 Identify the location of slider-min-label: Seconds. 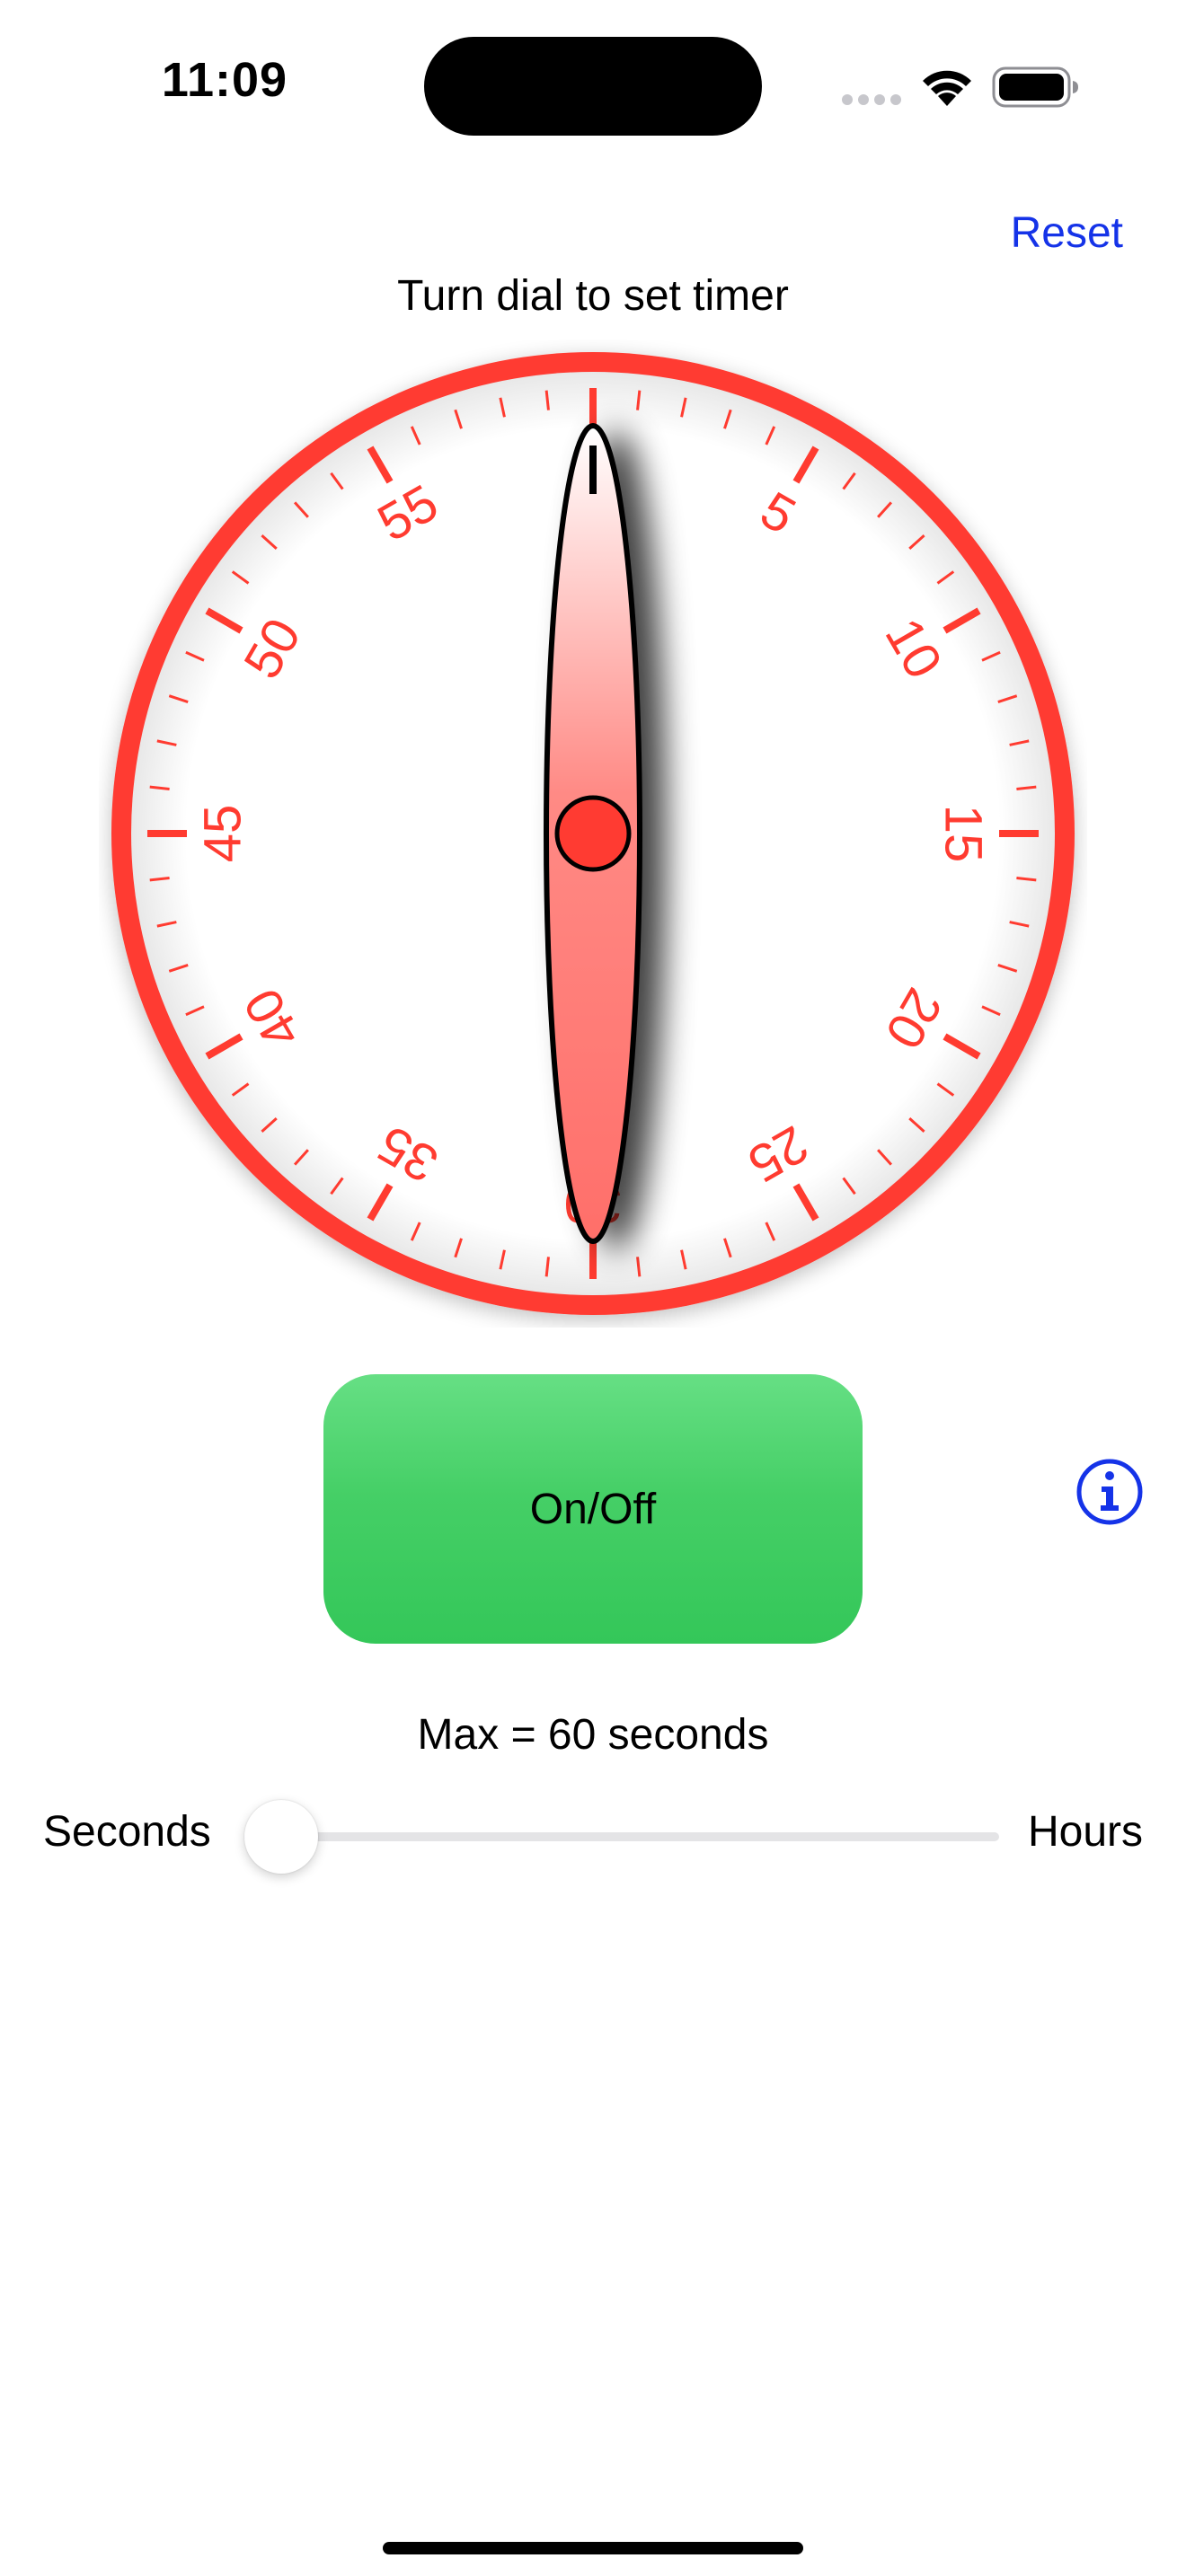
(127, 1832).